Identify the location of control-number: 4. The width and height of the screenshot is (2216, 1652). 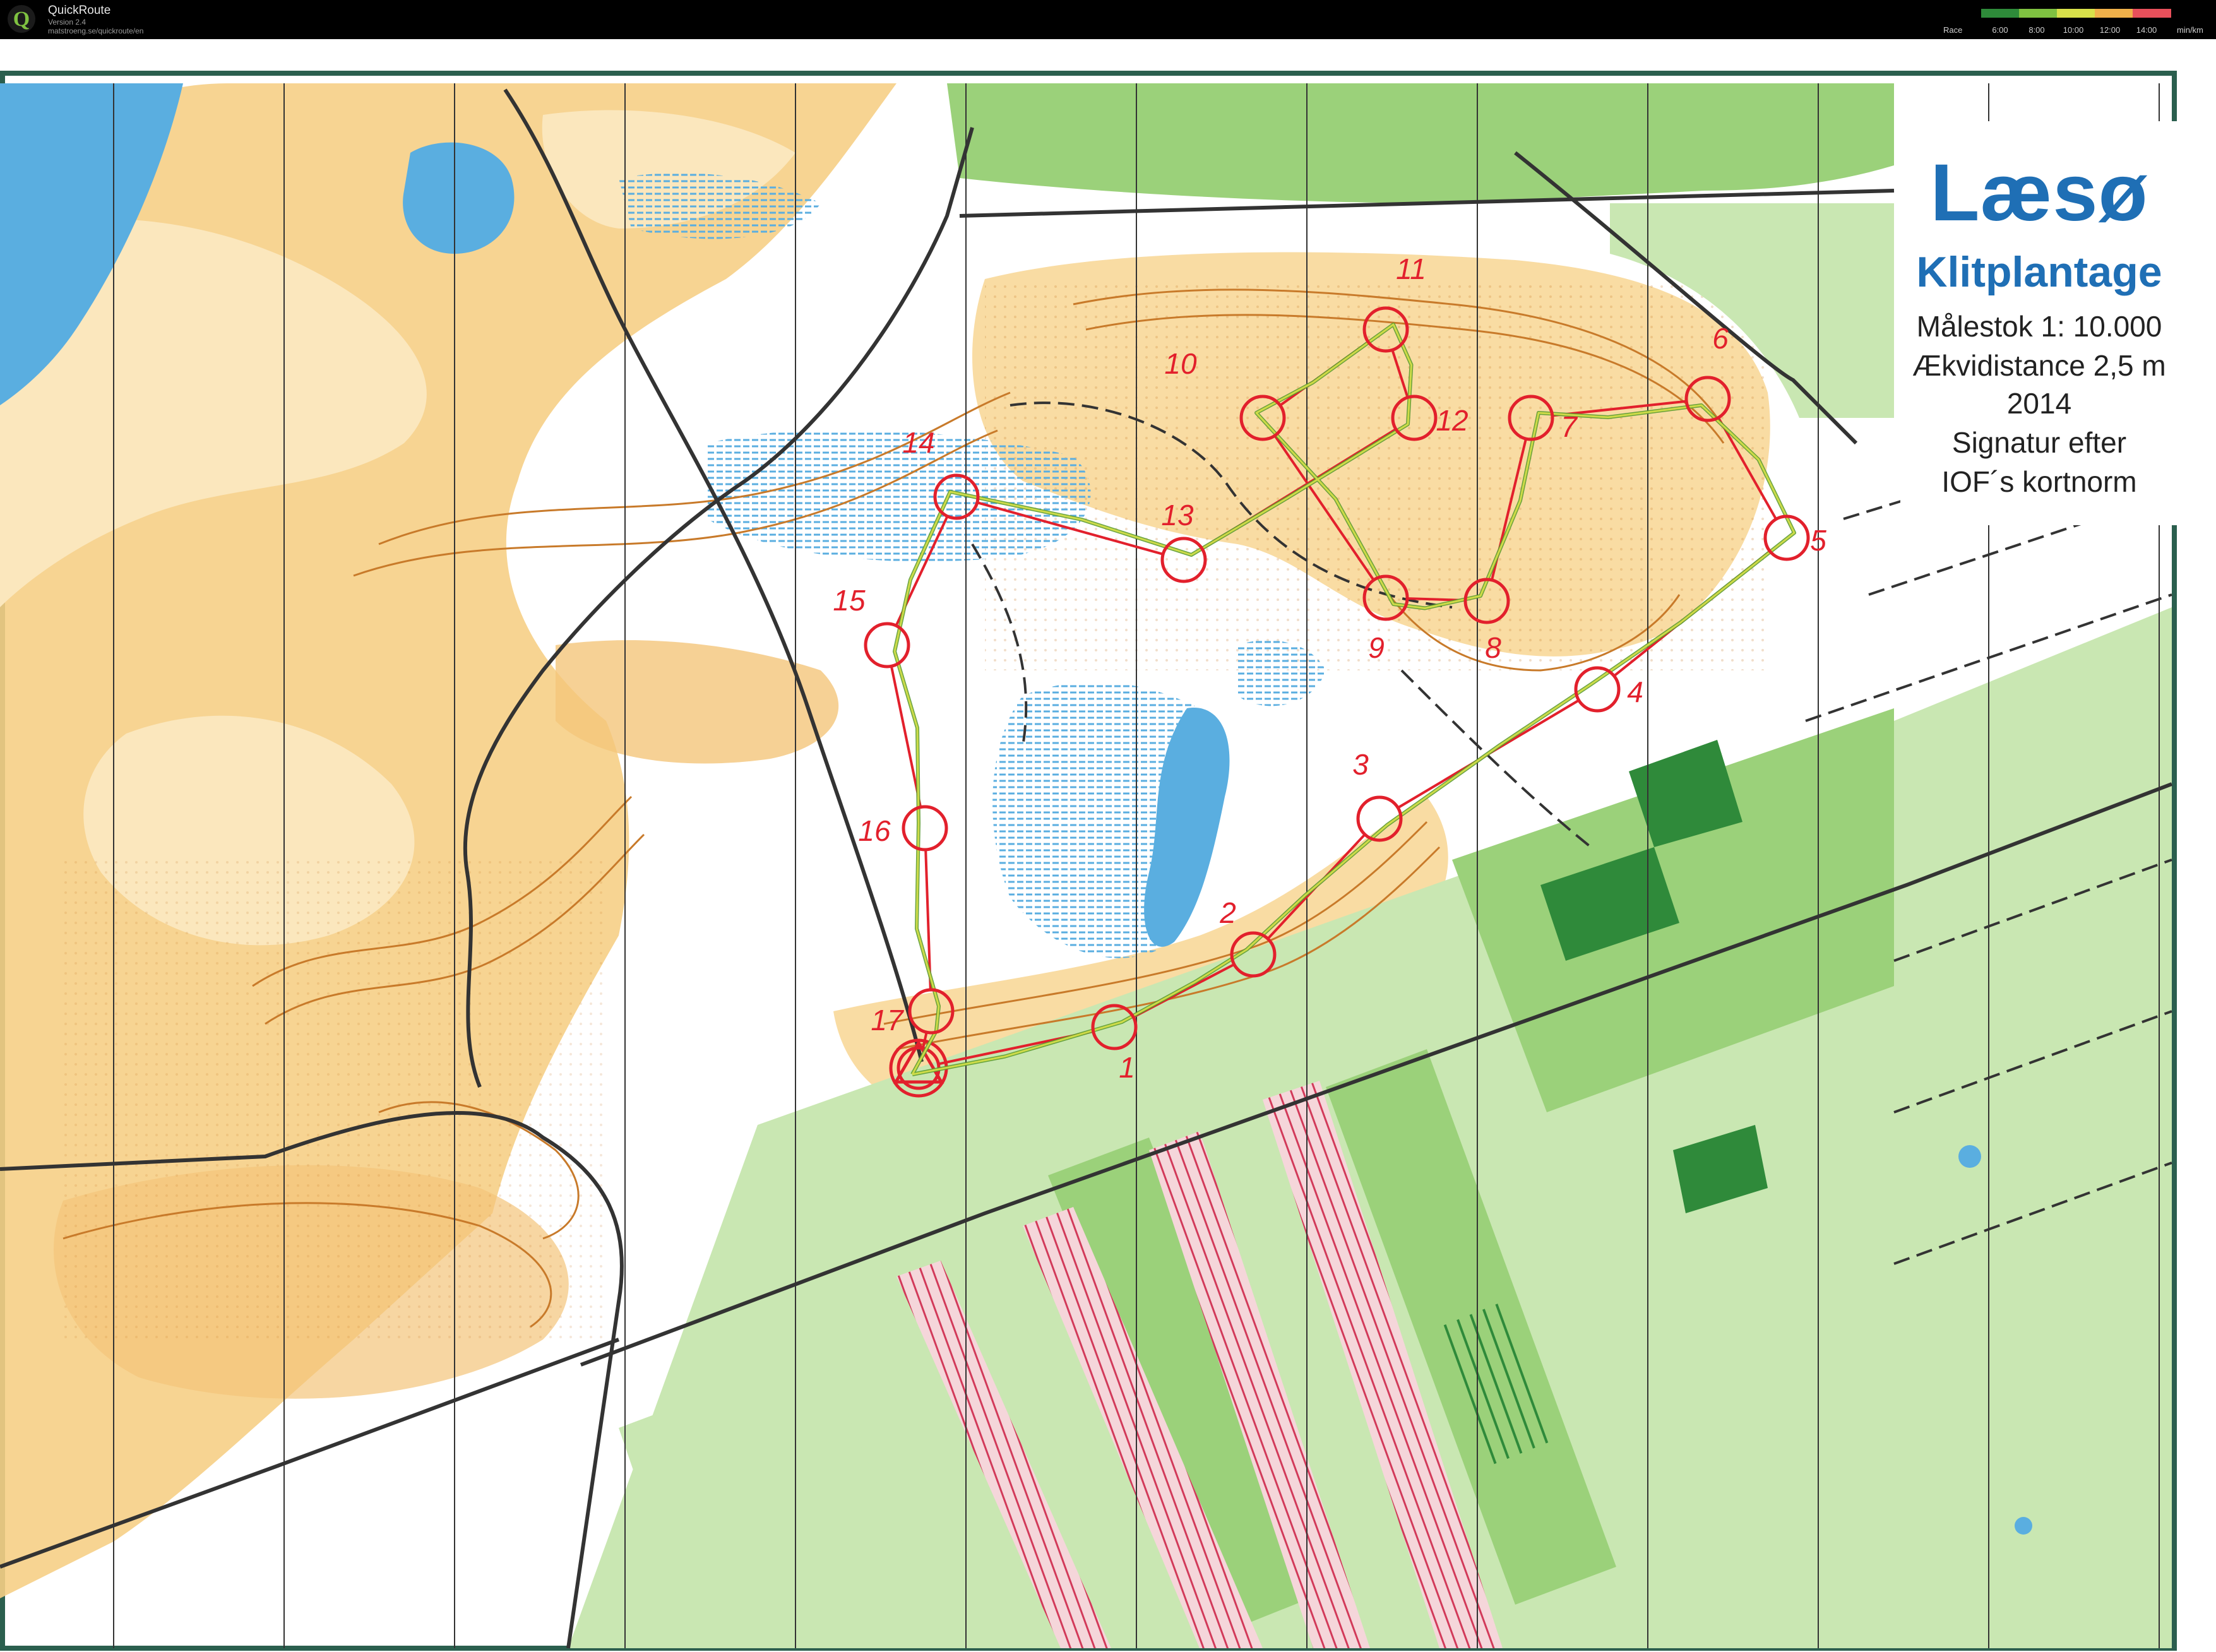
(1635, 691).